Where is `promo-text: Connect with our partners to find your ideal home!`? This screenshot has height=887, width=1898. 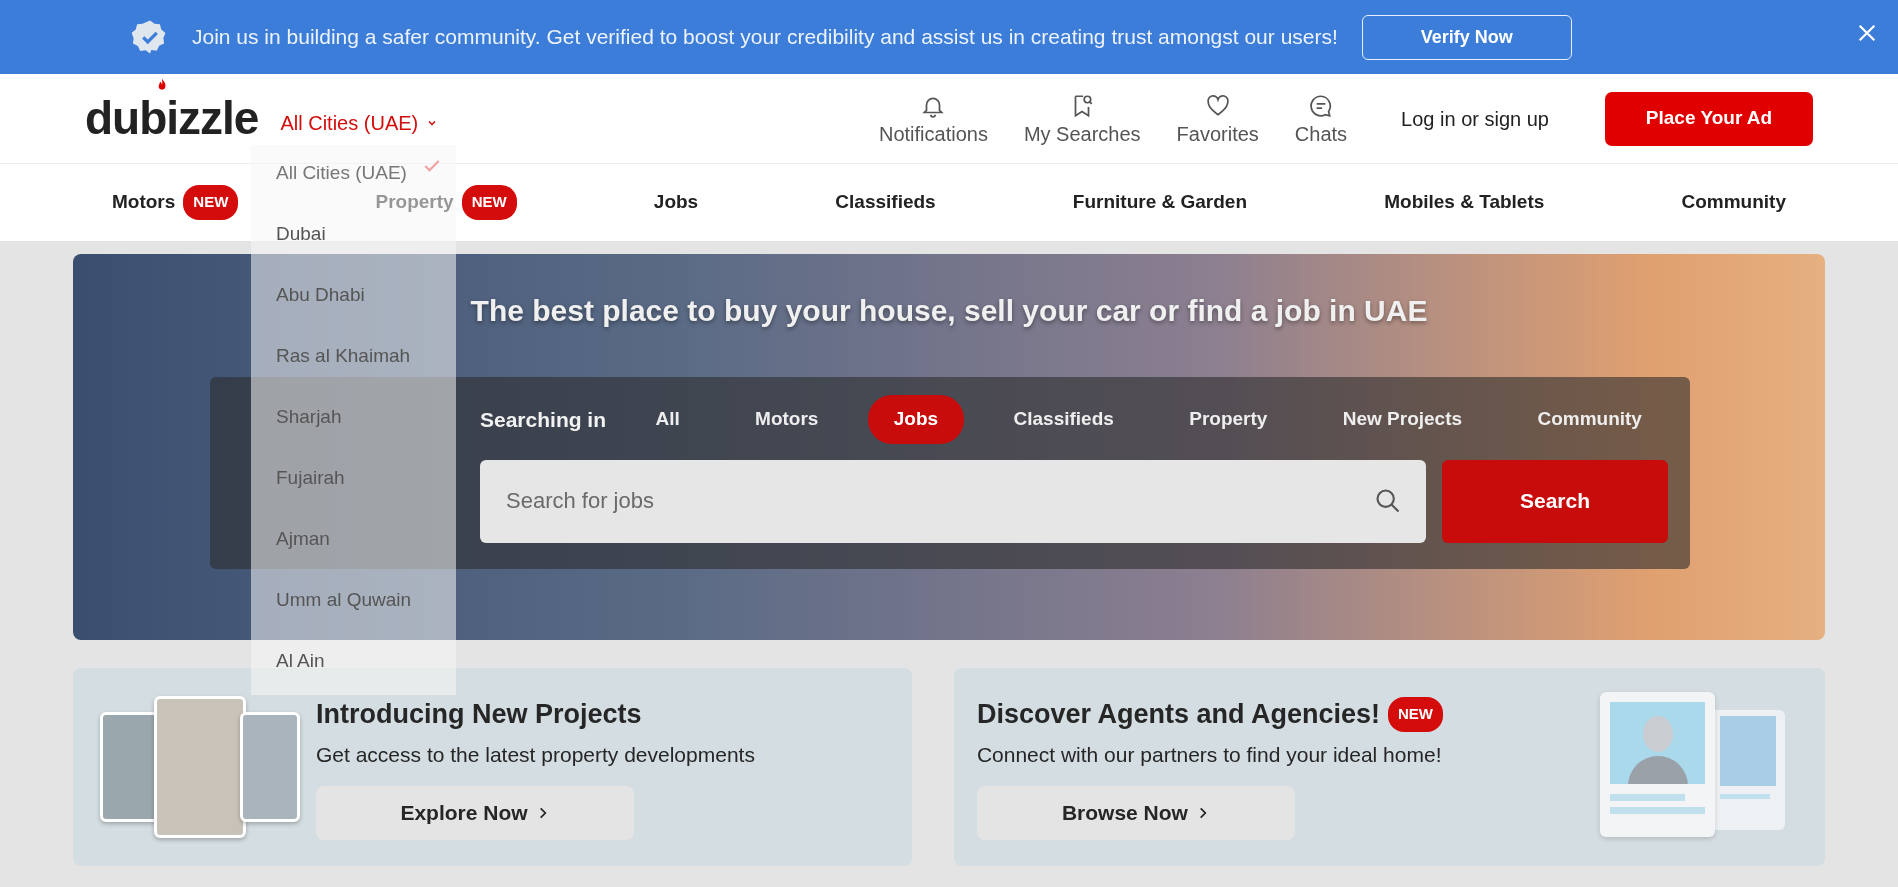
promo-text: Connect with our partners to find your ideal home! is located at coordinates (1209, 754).